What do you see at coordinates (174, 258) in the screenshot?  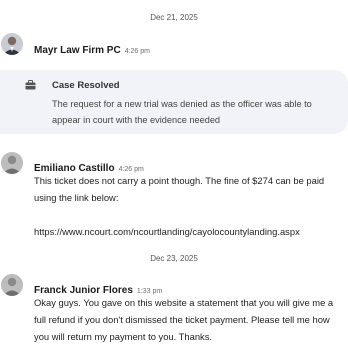 I see `date-divider: Dec 23, 2025` at bounding box center [174, 258].